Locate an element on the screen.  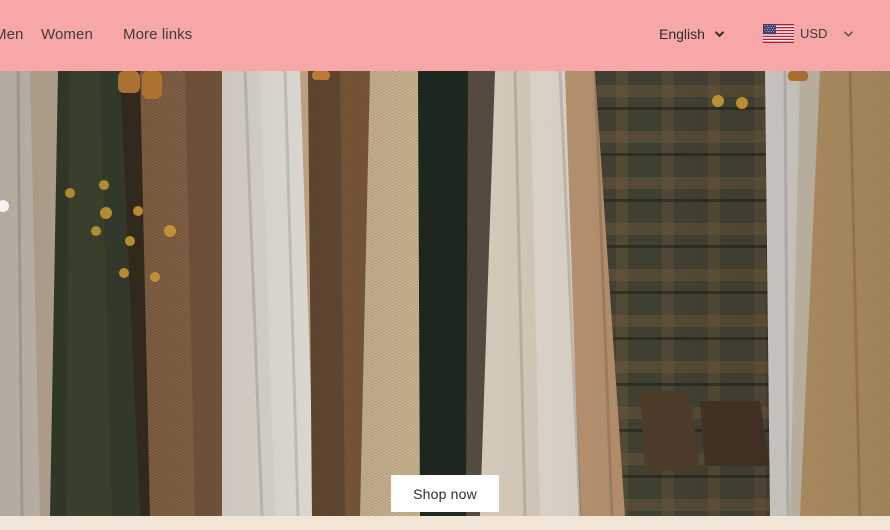
language-label: English is located at coordinates (682, 34).